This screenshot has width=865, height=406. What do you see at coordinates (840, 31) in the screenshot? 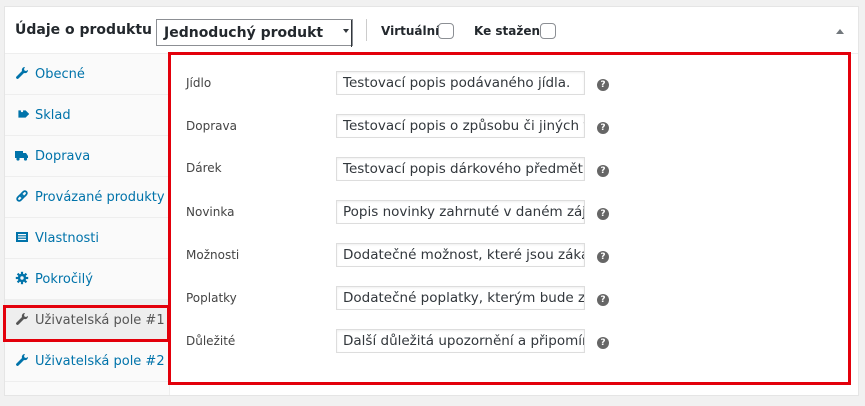
I see `collapse-toggle-icon` at bounding box center [840, 31].